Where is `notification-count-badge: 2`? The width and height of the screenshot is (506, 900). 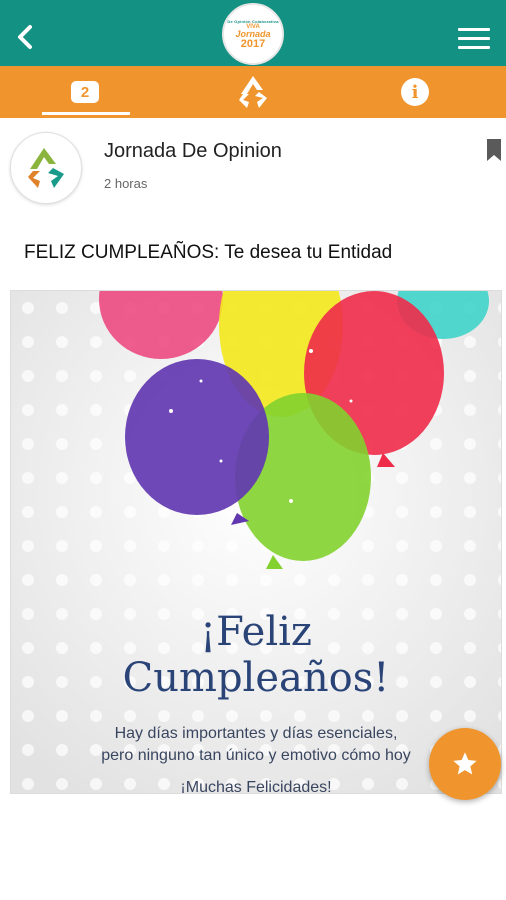 notification-count-badge: 2 is located at coordinates (85, 92).